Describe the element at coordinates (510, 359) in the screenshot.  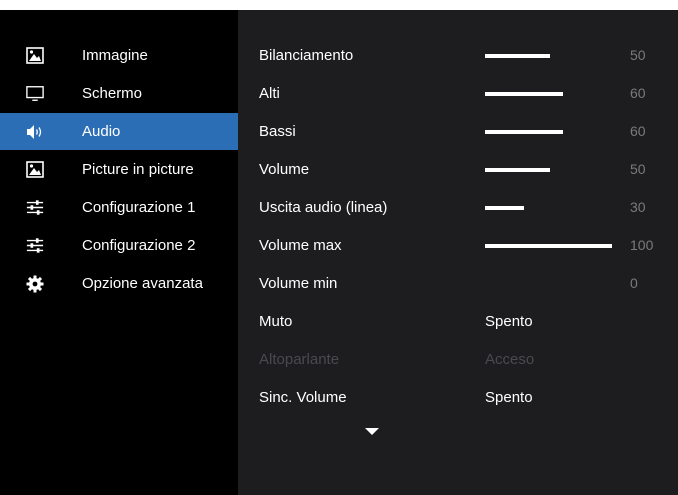
I see `setting-value: Acceso` at that location.